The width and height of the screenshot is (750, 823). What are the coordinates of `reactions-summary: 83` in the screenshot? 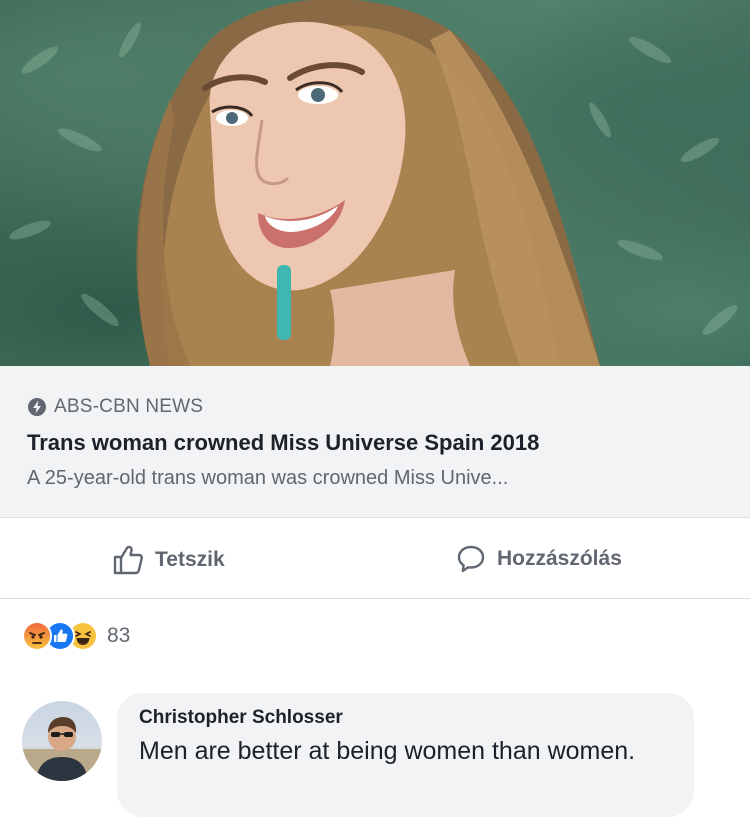 It's located at (76, 636).